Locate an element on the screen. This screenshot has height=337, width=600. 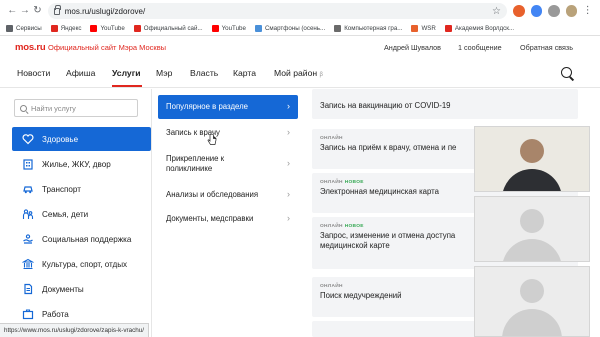
profile-avatar is located at coordinates (571, 11).